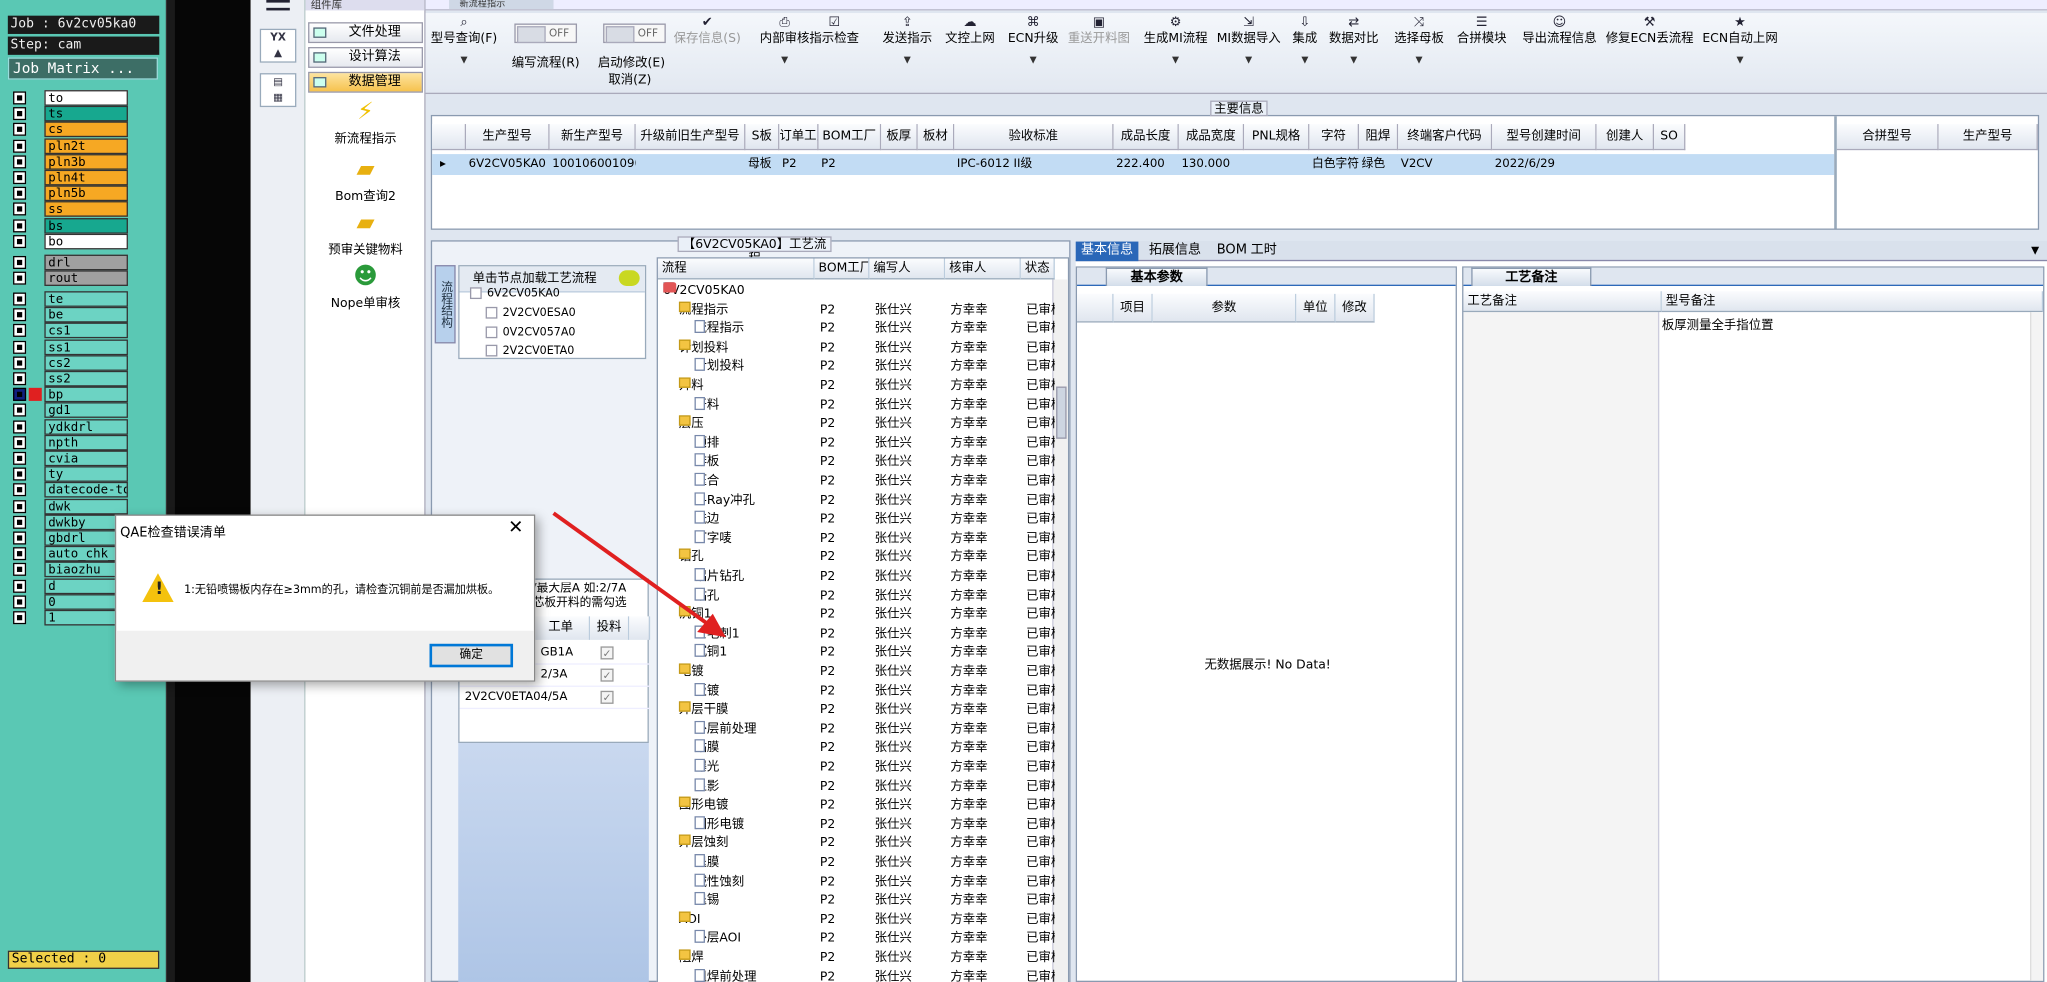 The height and width of the screenshot is (982, 2047). Describe the element at coordinates (592, 137) in the screenshot. I see `master-col-header: 新生产型号` at that location.